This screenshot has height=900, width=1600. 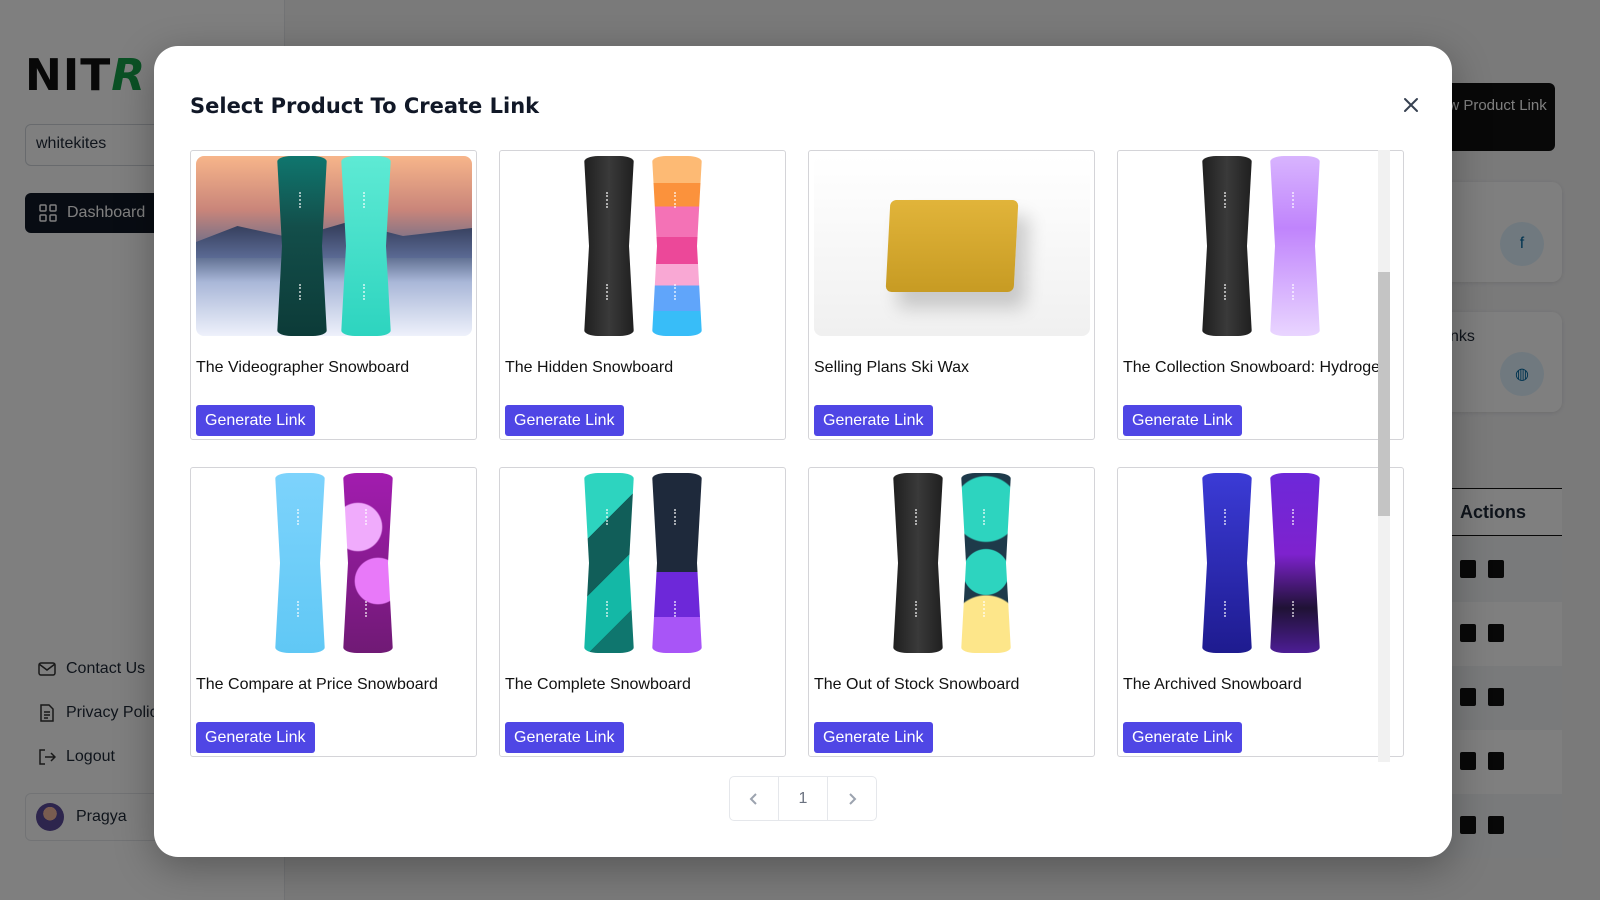 What do you see at coordinates (917, 684) in the screenshot?
I see `product-title: The Out of Stock Snowboard` at bounding box center [917, 684].